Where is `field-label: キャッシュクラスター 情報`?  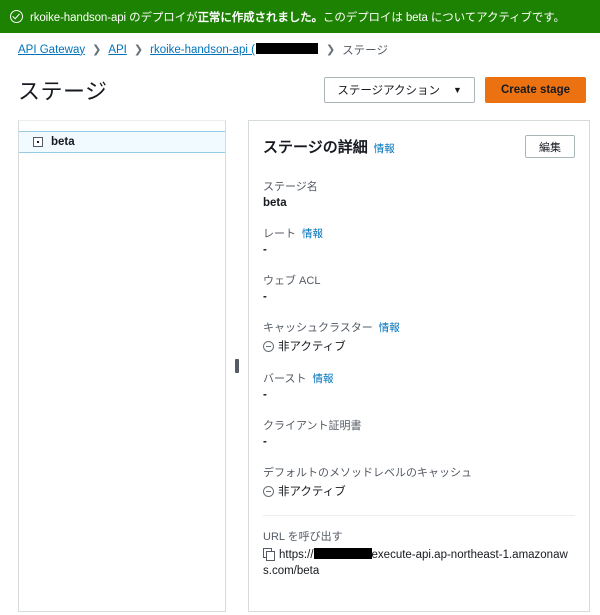
field-label: キャッシュクラスター 情報 is located at coordinates (419, 327).